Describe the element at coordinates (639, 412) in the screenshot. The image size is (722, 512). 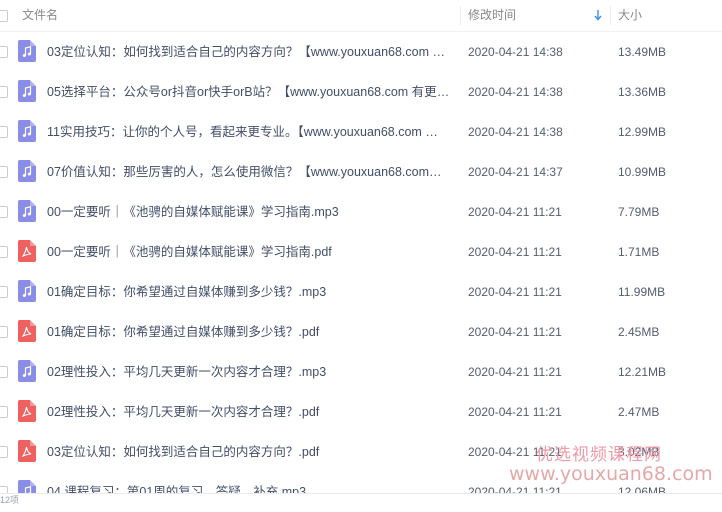
I see `file-size: 2.47MB` at that location.